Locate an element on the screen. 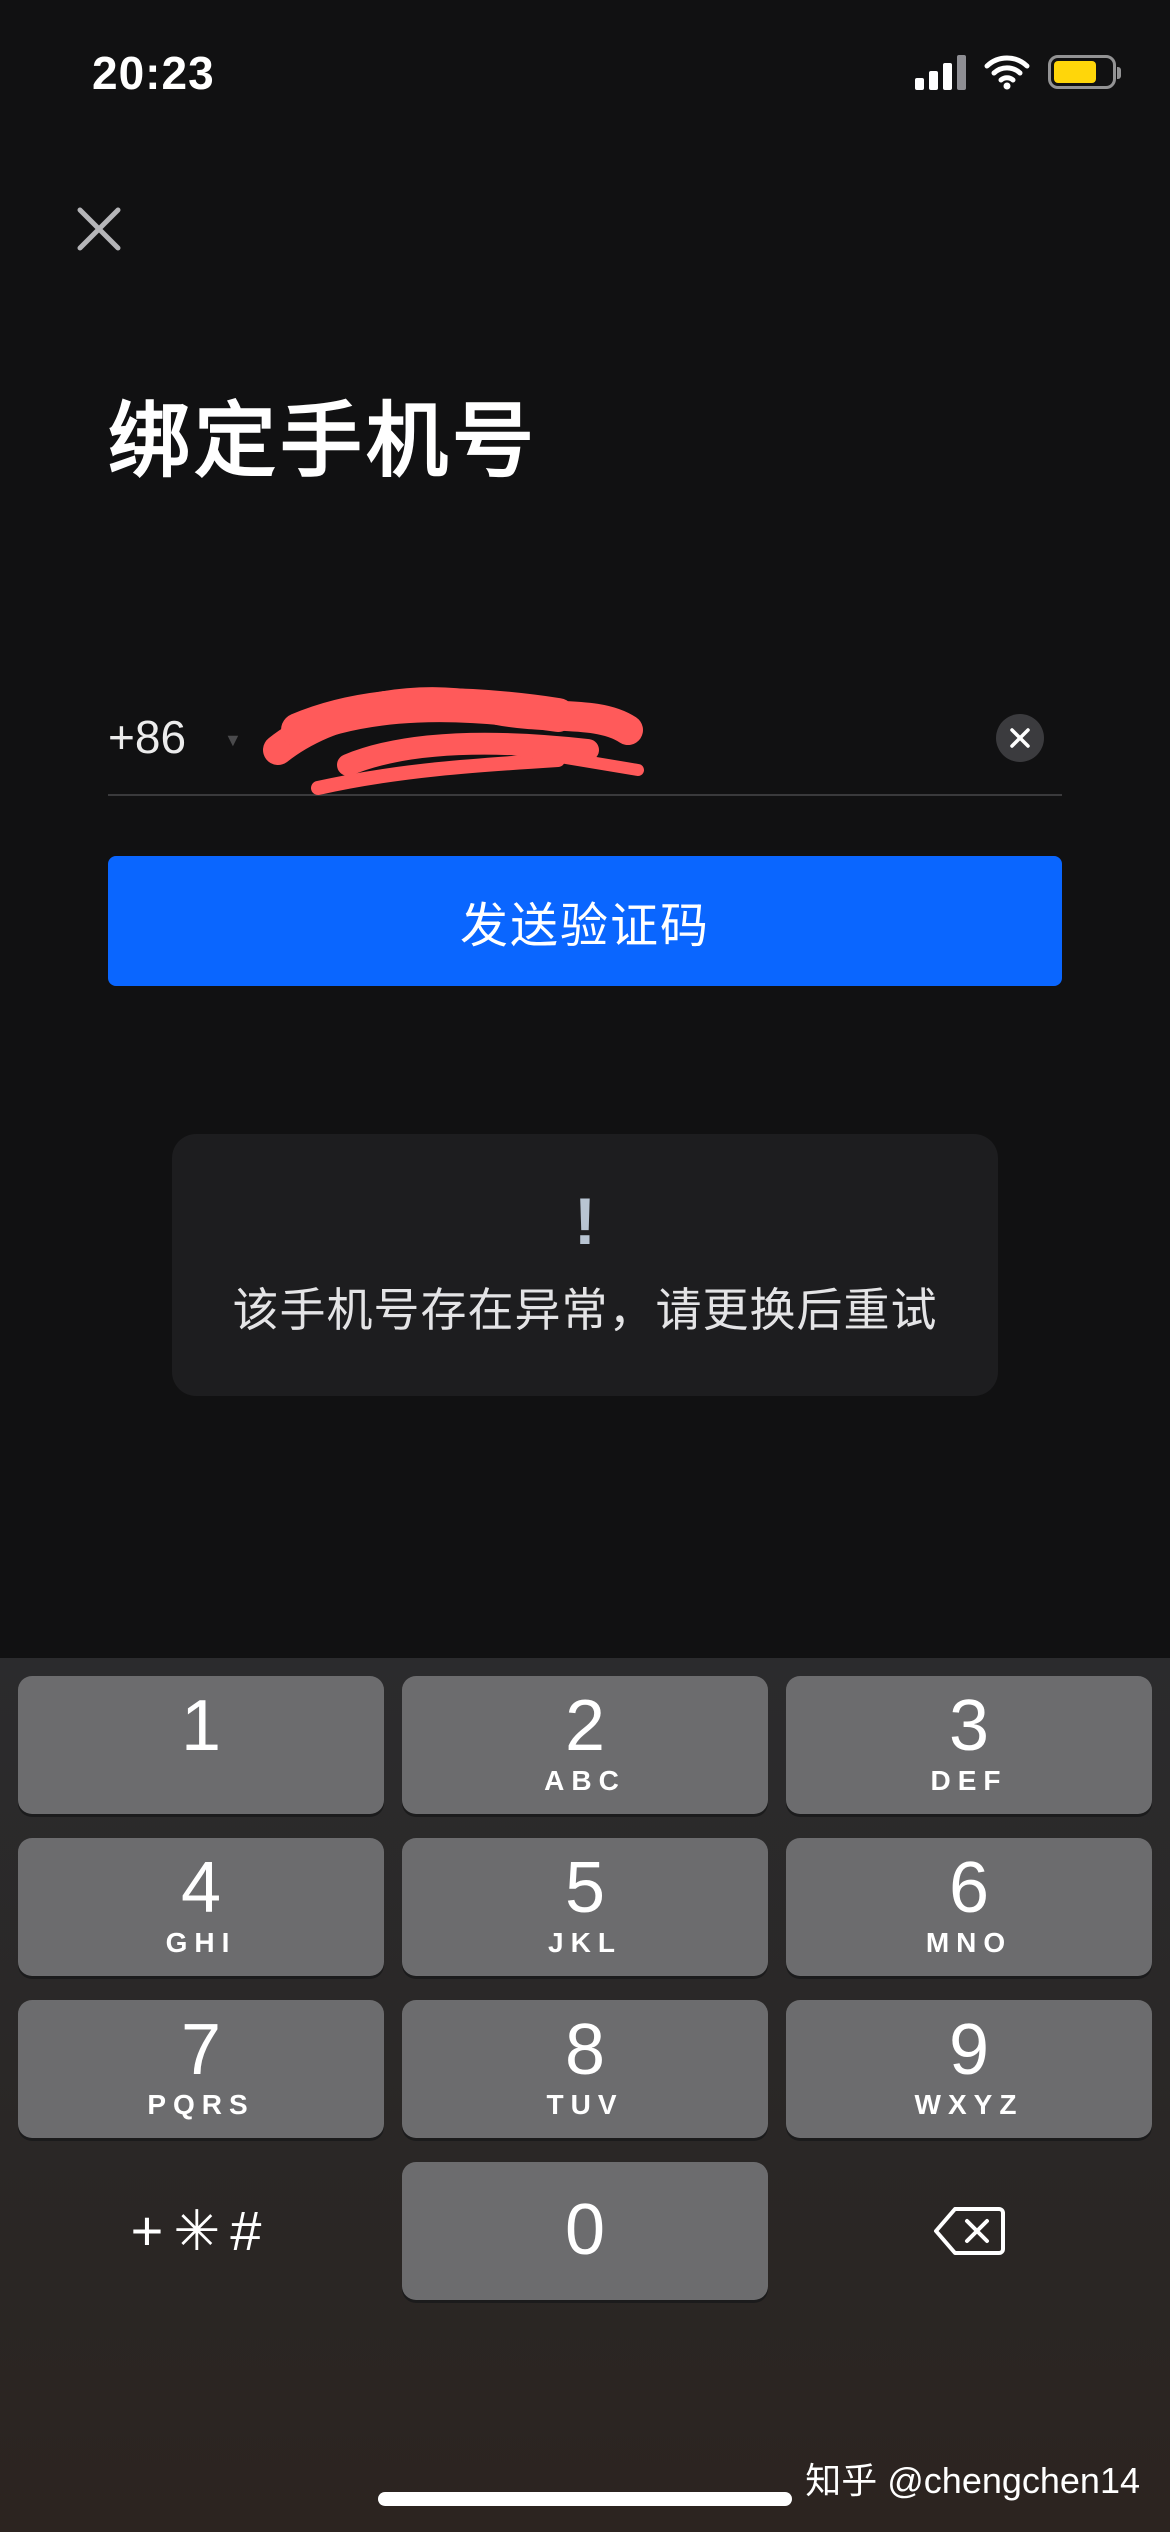 The width and height of the screenshot is (1170, 2532). battery-icon is located at coordinates (1084, 72).